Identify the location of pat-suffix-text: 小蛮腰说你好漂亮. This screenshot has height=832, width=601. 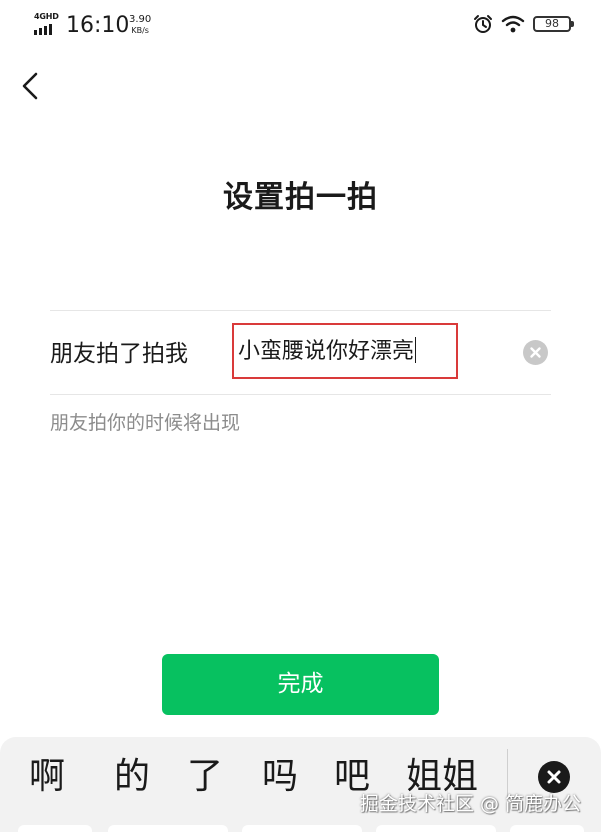
(326, 351).